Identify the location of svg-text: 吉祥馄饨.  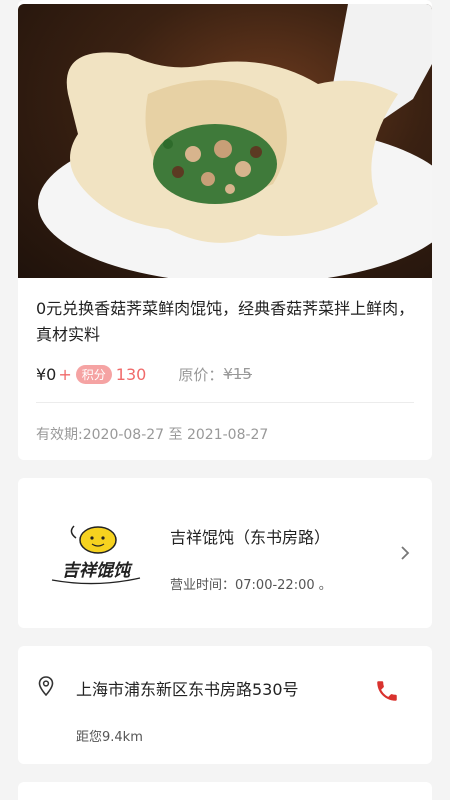
(97, 571).